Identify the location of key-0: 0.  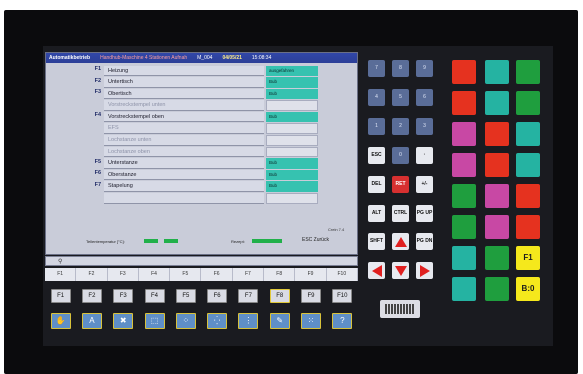
(400, 155).